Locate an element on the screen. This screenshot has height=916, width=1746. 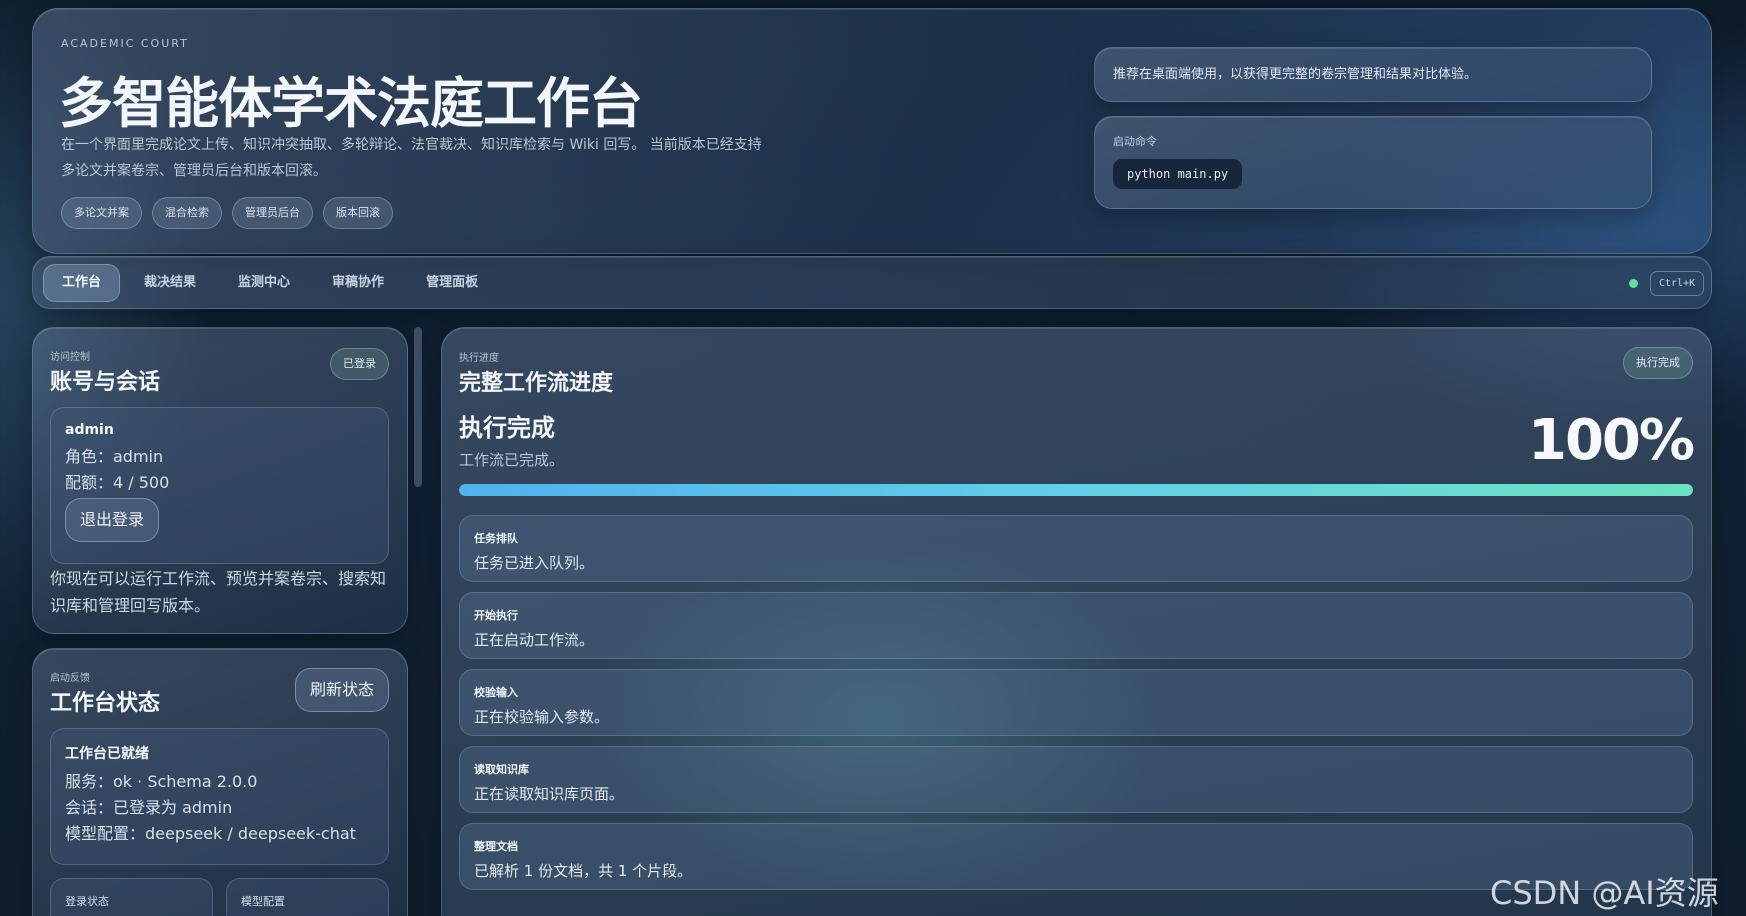
start-command-box: 启动命令 python main.py is located at coordinates (1373, 162).